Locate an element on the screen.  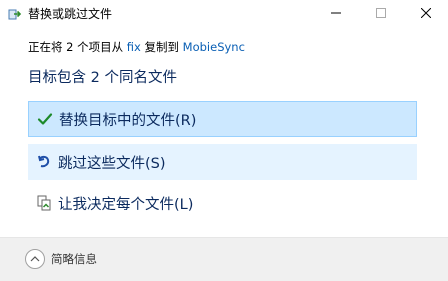
maximize-icon is located at coordinates (380, 13).